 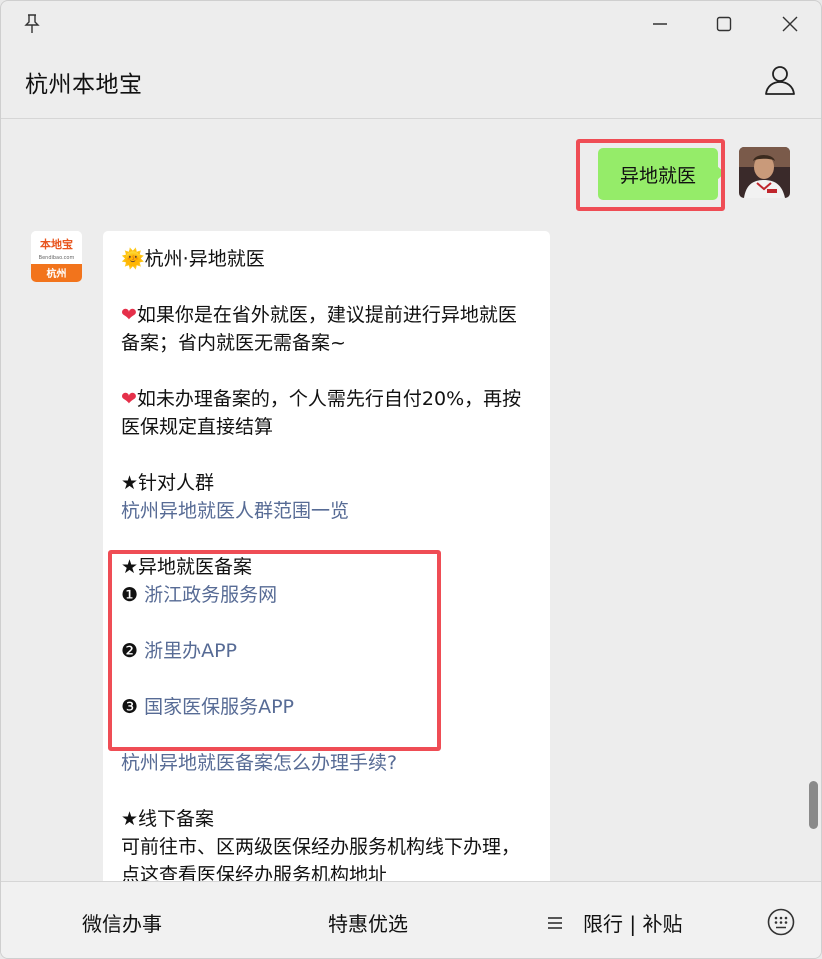 I want to click on highlight-box-filing, so click(x=274, y=650).